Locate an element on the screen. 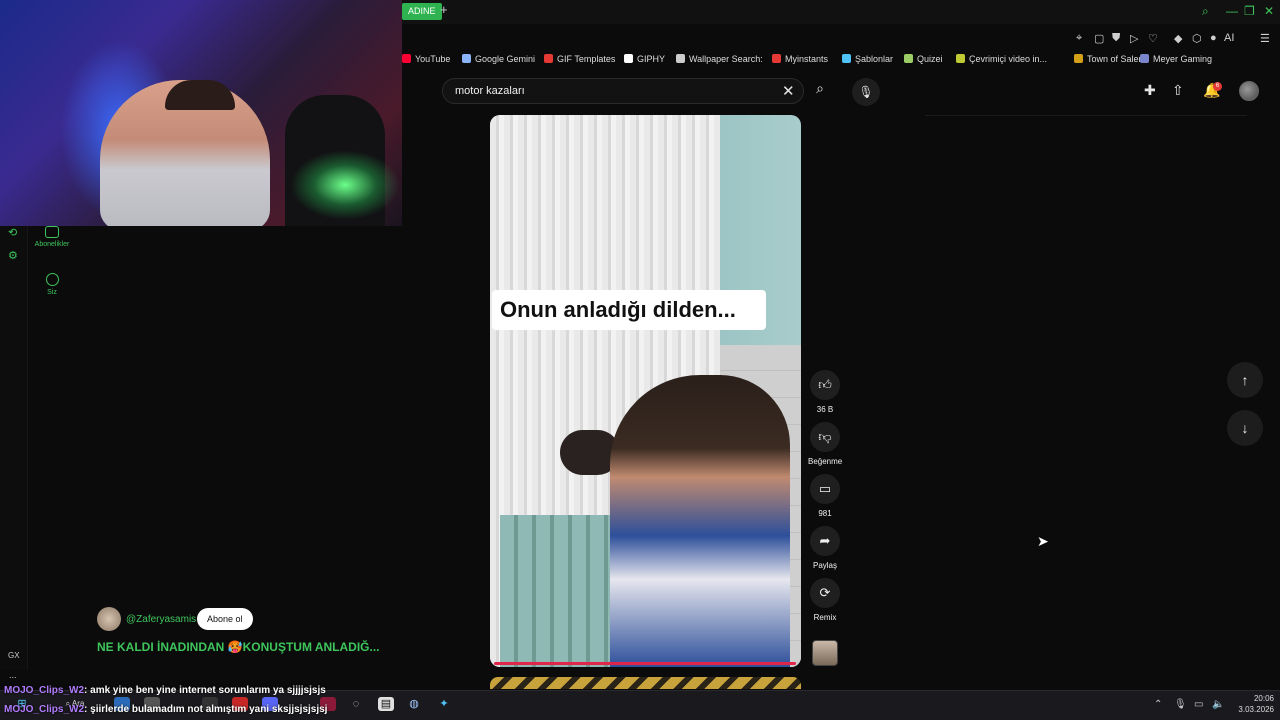 Image resolution: width=1280 pixels, height=720 pixels. share-button: ➦ Paylaş is located at coordinates (825, 548).